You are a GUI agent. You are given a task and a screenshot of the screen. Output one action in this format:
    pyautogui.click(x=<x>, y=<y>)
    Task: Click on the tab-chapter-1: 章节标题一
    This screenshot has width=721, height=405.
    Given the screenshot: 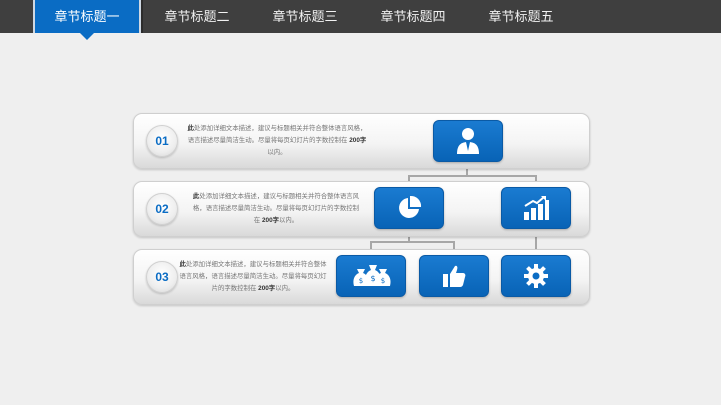 What is the action you would take?
    pyautogui.click(x=87, y=20)
    